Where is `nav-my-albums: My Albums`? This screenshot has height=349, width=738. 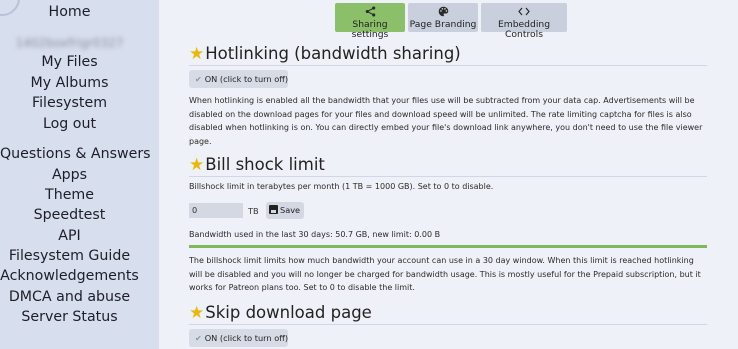 nav-my-albums: My Albums is located at coordinates (69, 83).